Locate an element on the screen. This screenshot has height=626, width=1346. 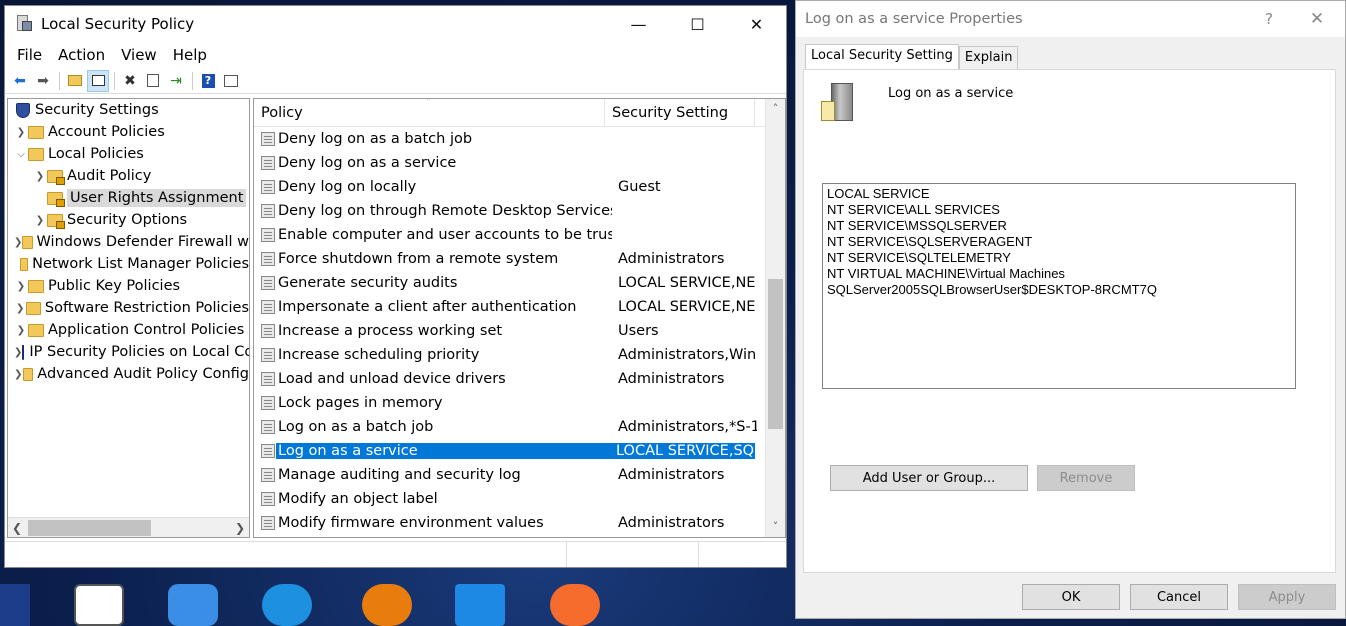
policy-name-cell: Modify firmware environment values is located at coordinates (411, 523).